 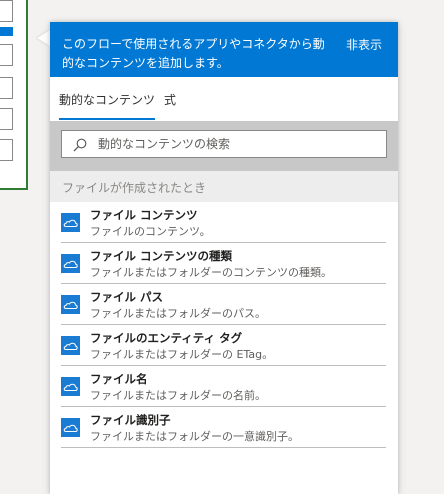 I want to click on flyout-tabs: 動的なコンテンツ 式, so click(x=224, y=99).